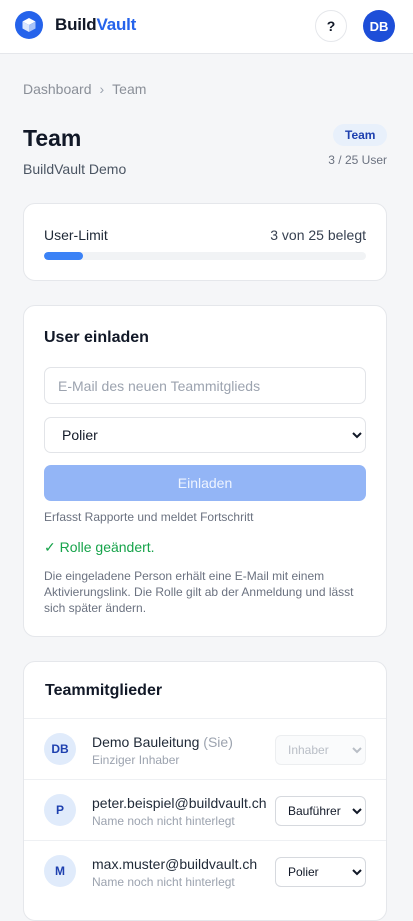 The height and width of the screenshot is (921, 413). Describe the element at coordinates (29, 25) in the screenshot. I see `cube-logo-icon` at that location.